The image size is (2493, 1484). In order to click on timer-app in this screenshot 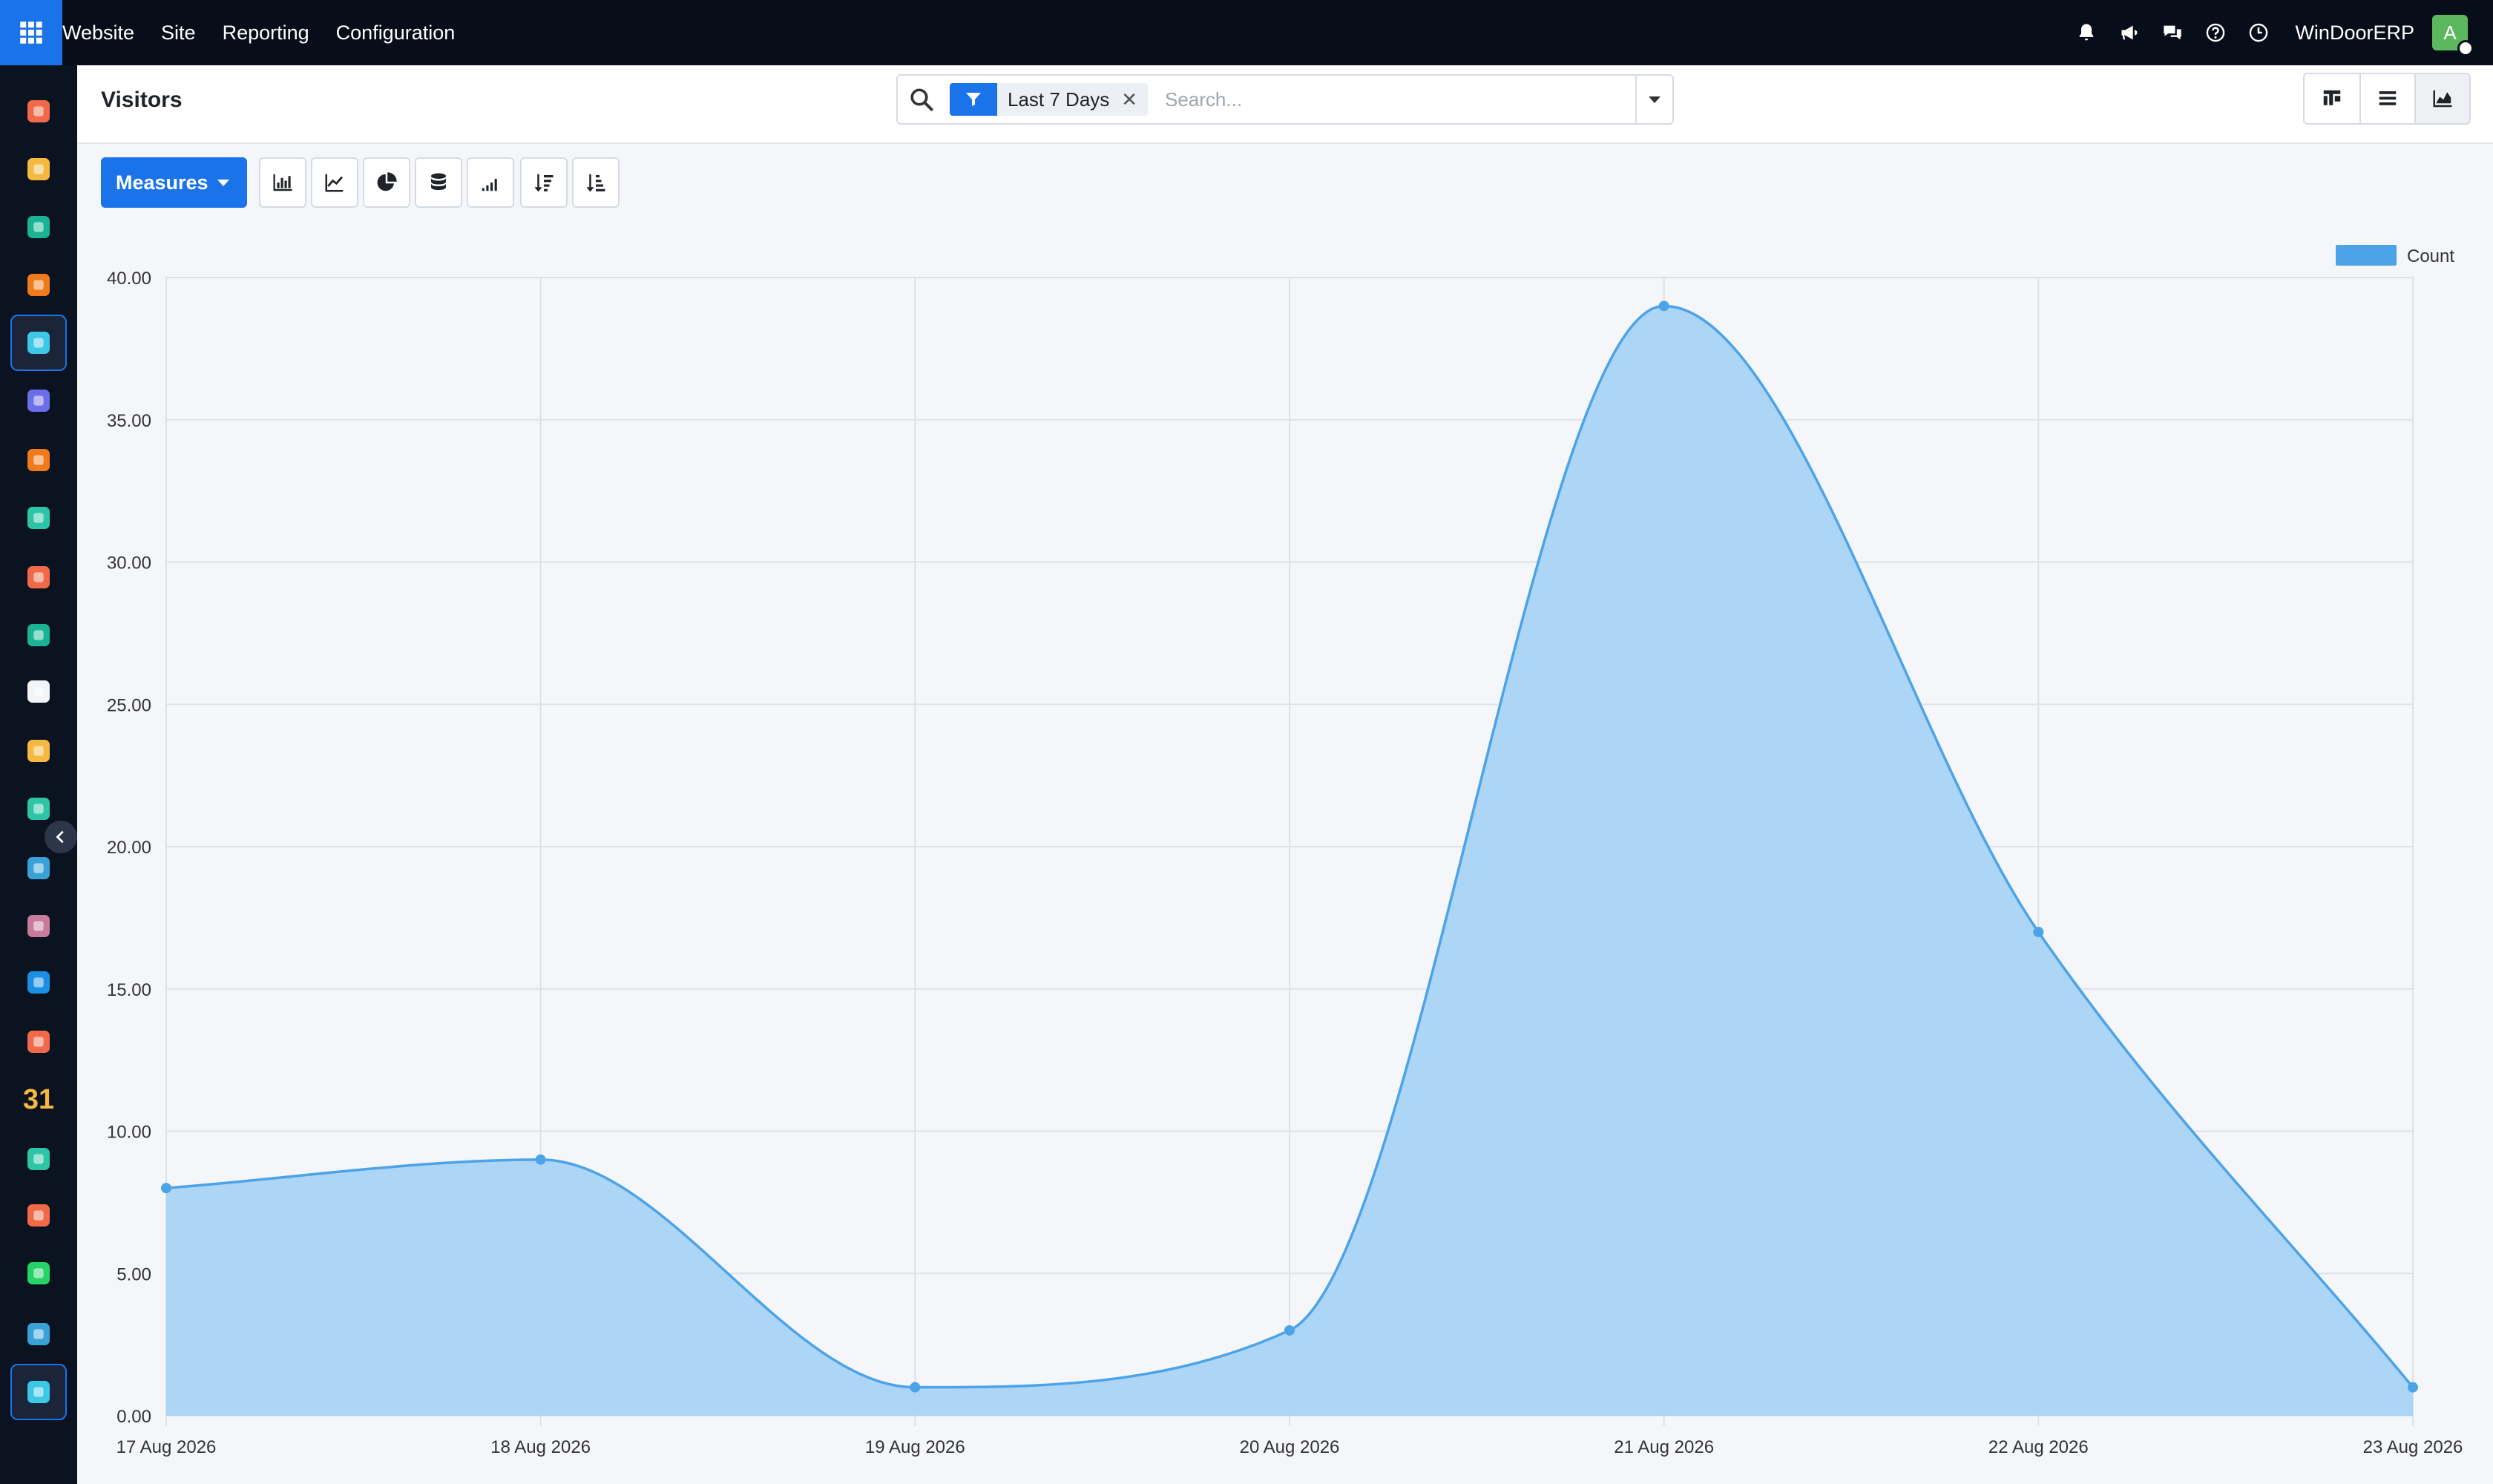, I will do `click(38, 1334)`.